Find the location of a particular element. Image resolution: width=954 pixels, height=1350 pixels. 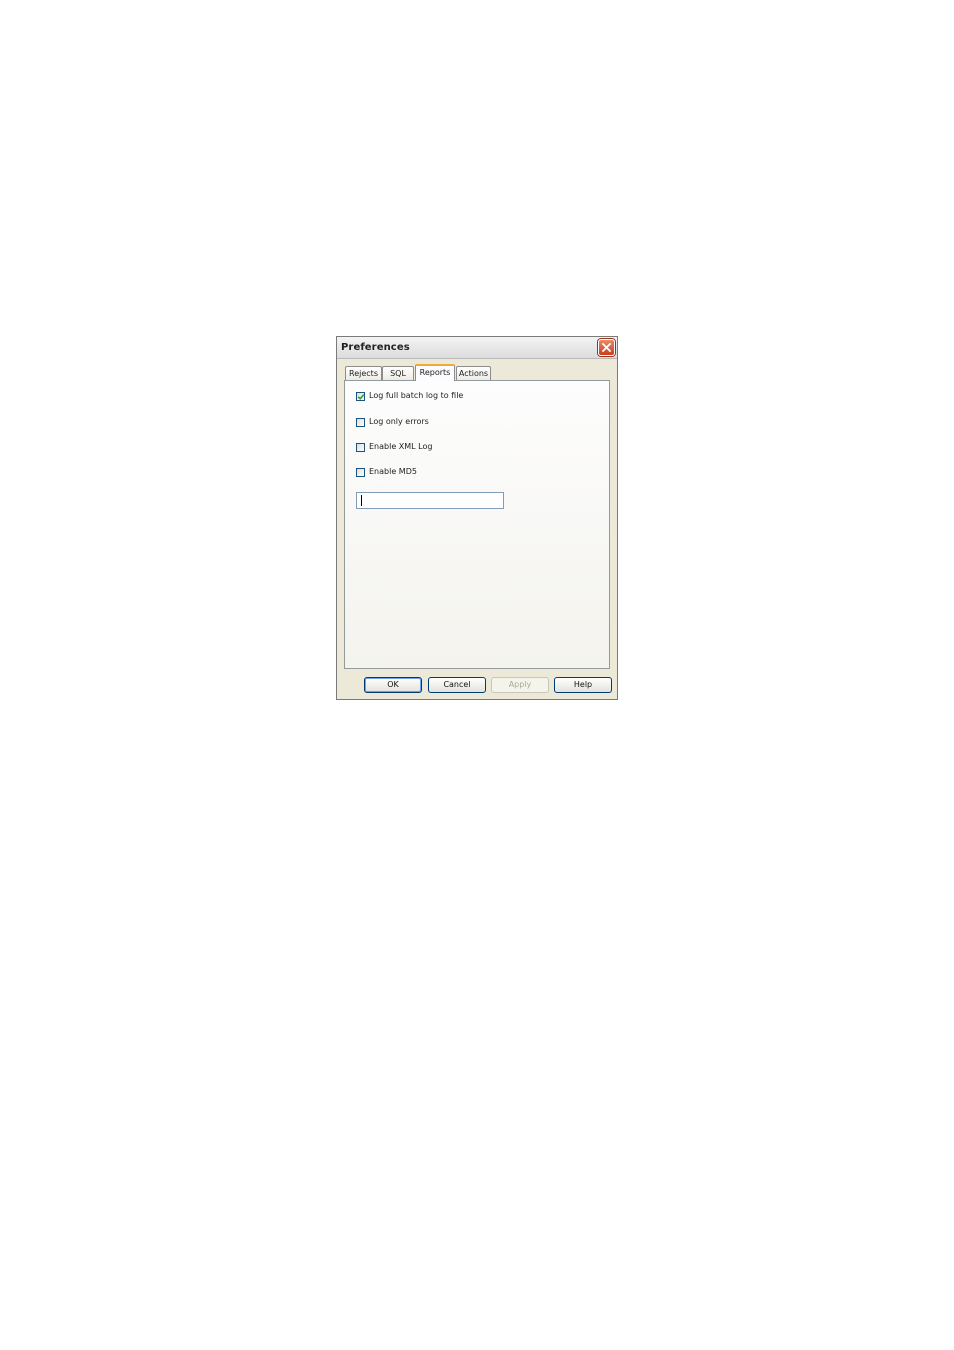

close-icon is located at coordinates (606, 347).